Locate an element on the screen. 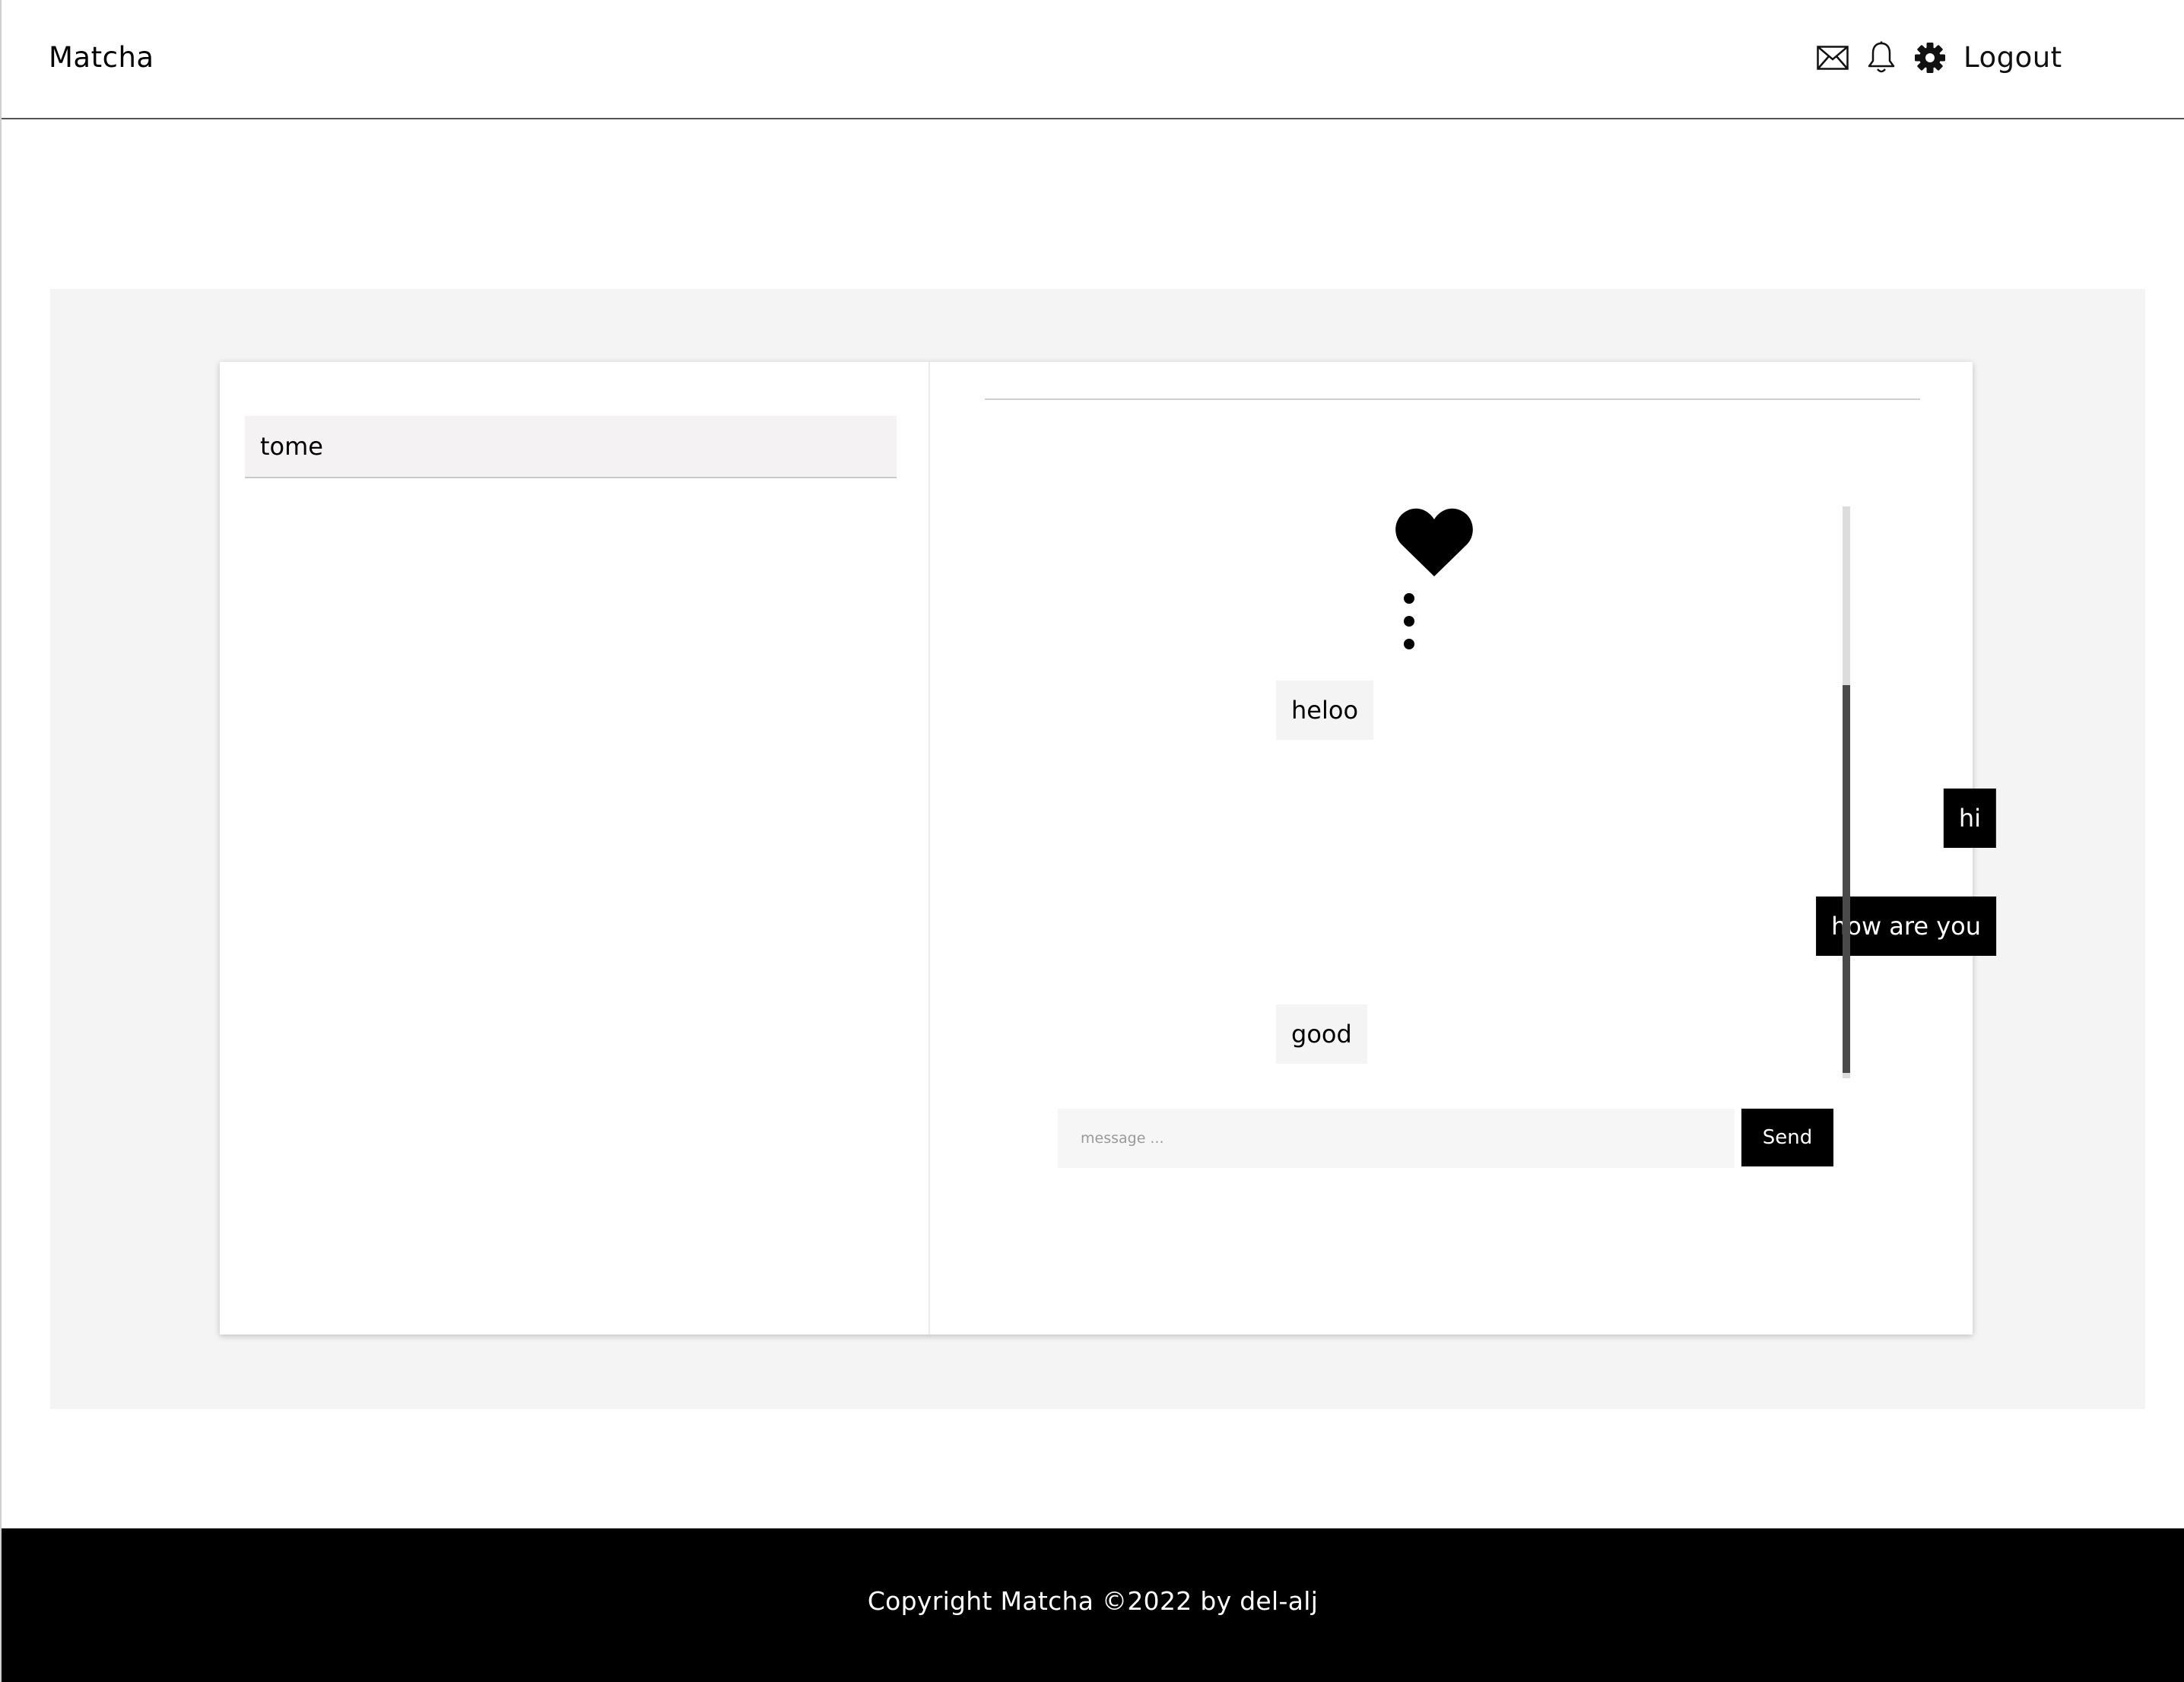 Image resolution: width=2184 pixels, height=1682 pixels. message-incoming: good is located at coordinates (1321, 1034).